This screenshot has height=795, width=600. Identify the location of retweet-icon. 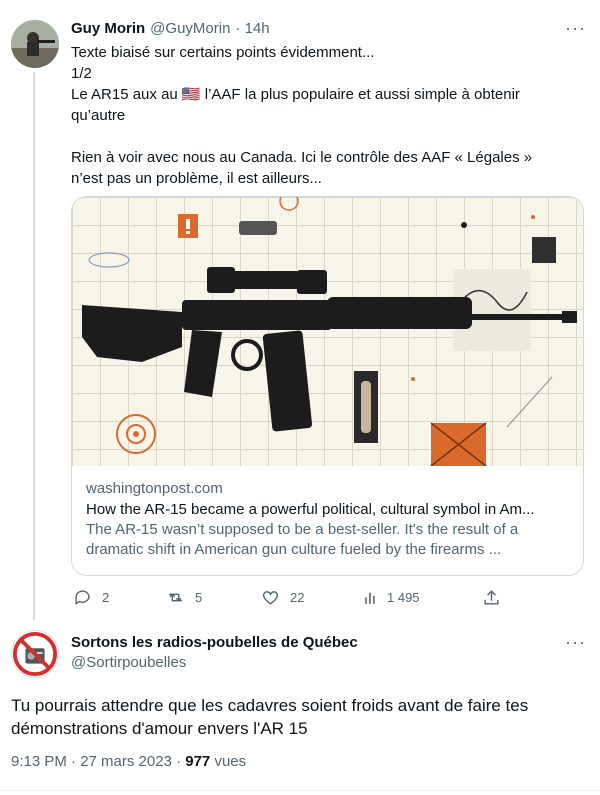
(175, 597).